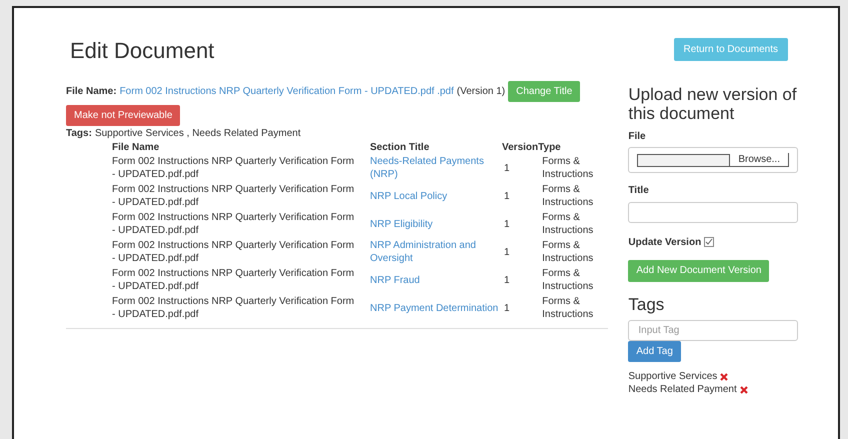  I want to click on section-link: NRP Payment Determination, so click(436, 308).